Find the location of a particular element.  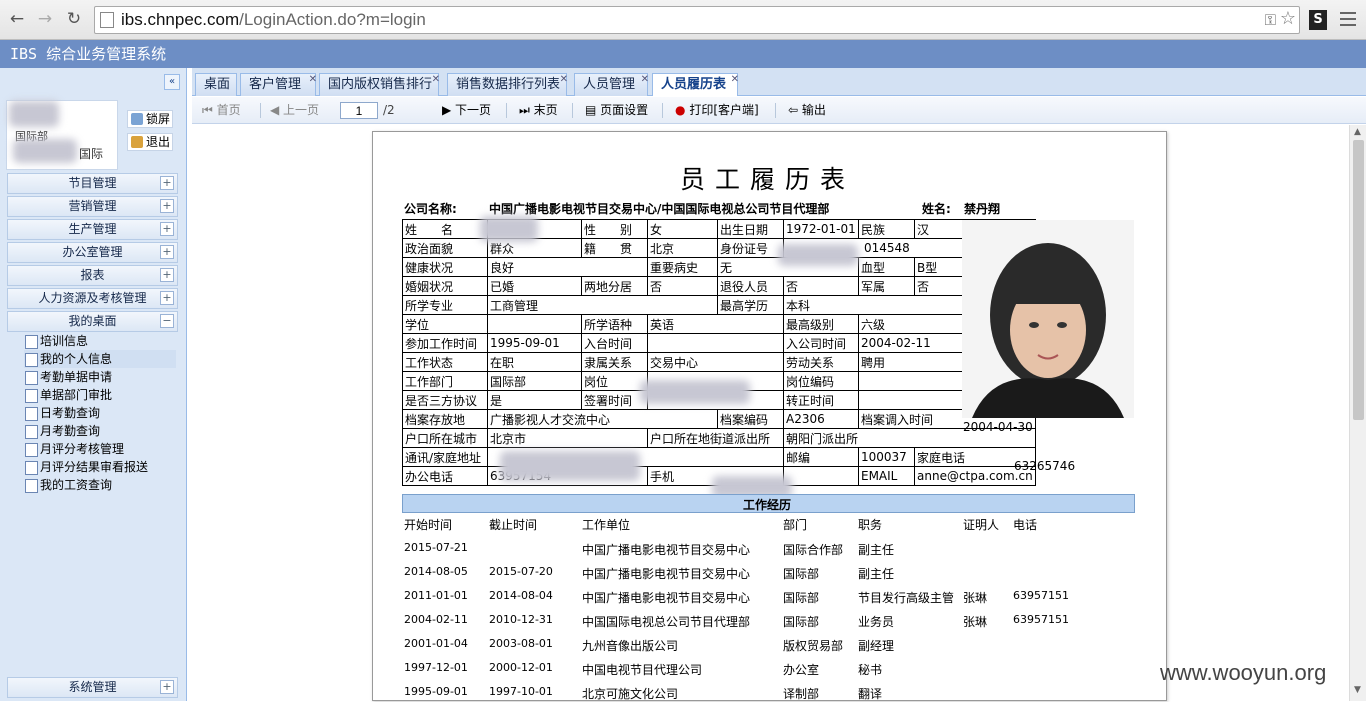

lock-screen-button: 锁屏 is located at coordinates (150, 119).